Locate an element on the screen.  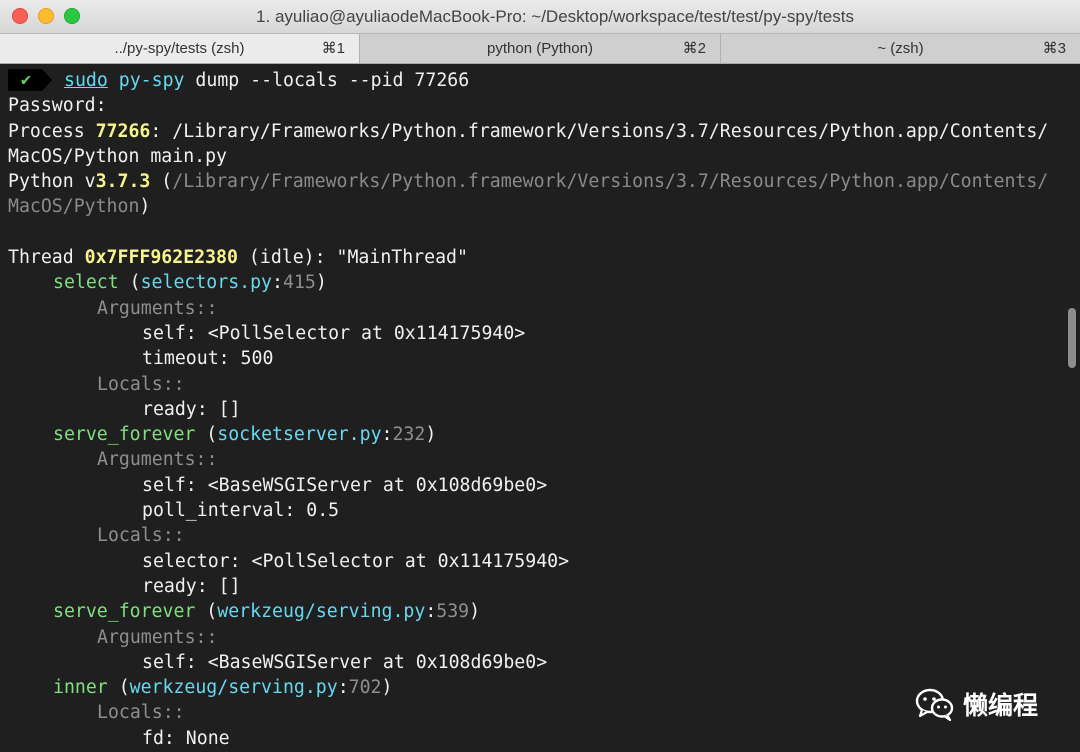
frame-header: serve_forever (werkzeug/serving.py:539) is located at coordinates (267, 612).